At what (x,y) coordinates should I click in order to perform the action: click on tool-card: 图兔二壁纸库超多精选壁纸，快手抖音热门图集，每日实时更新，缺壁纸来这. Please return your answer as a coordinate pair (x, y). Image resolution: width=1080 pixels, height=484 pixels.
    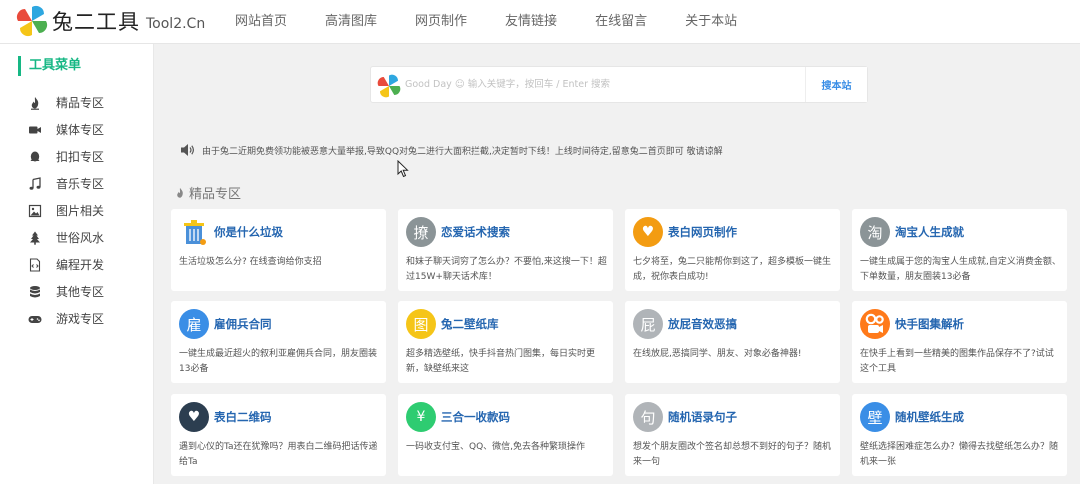
    Looking at the image, I should click on (505, 342).